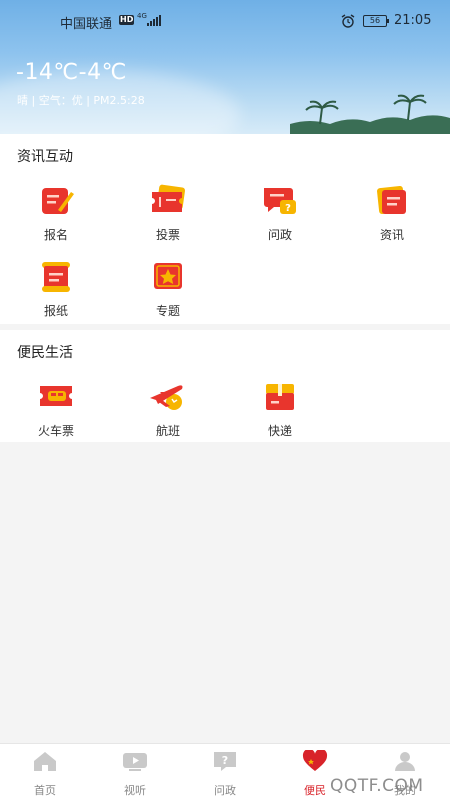 Image resolution: width=450 pixels, height=800 pixels. Describe the element at coordinates (348, 21) in the screenshot. I see `alarm-icon` at that location.